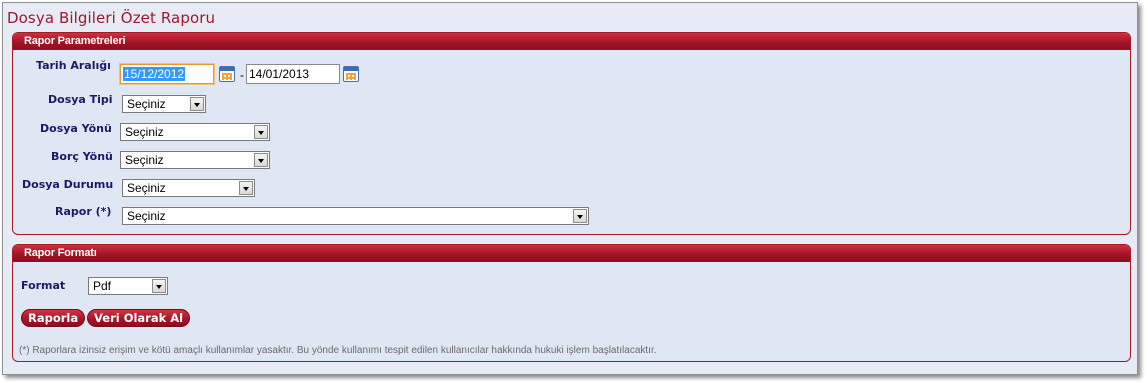 The width and height of the screenshot is (1148, 383). What do you see at coordinates (355, 216) in the screenshot?
I see `report-select: Seçiniz` at bounding box center [355, 216].